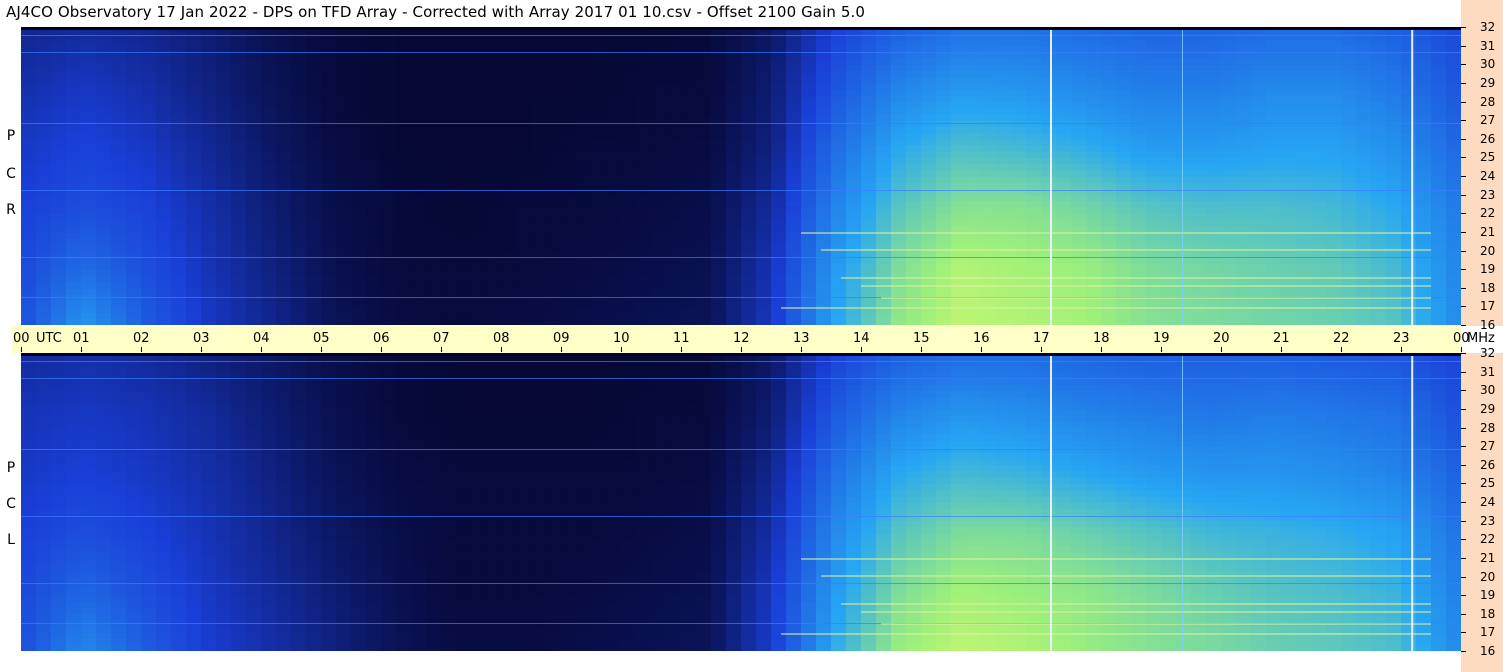 The height and width of the screenshot is (672, 1503). What do you see at coordinates (1136, 278) in the screenshot?
I see `emission-band` at bounding box center [1136, 278].